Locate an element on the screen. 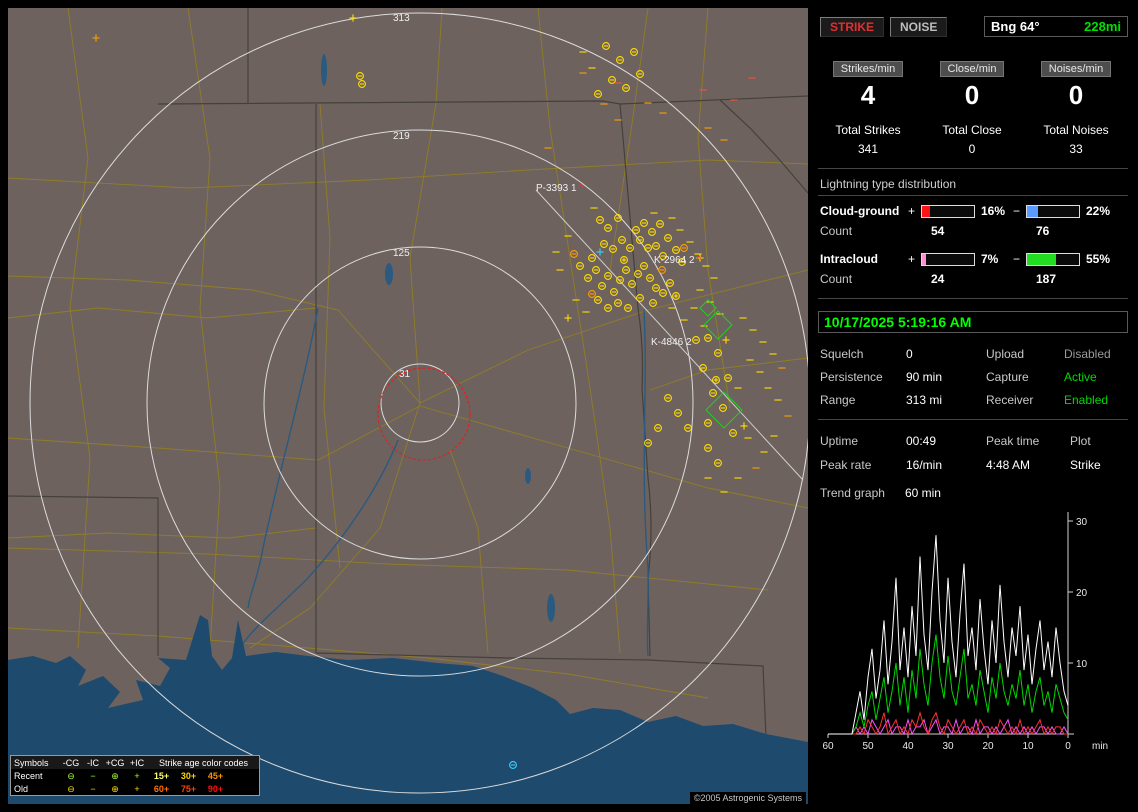 This screenshot has width=1138, height=812. squelch-label: Squelch is located at coordinates (842, 354).